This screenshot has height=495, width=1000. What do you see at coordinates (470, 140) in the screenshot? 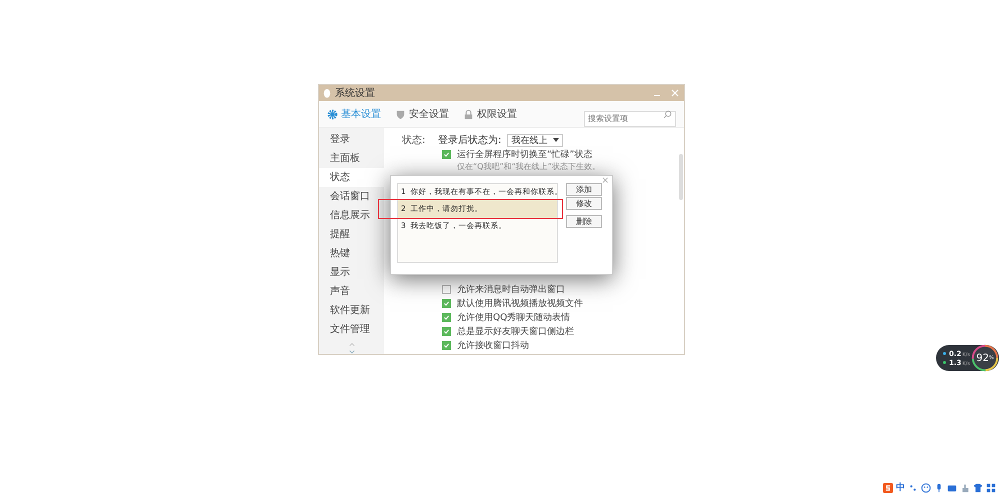
I see `field-label: 登录后状态为:` at bounding box center [470, 140].